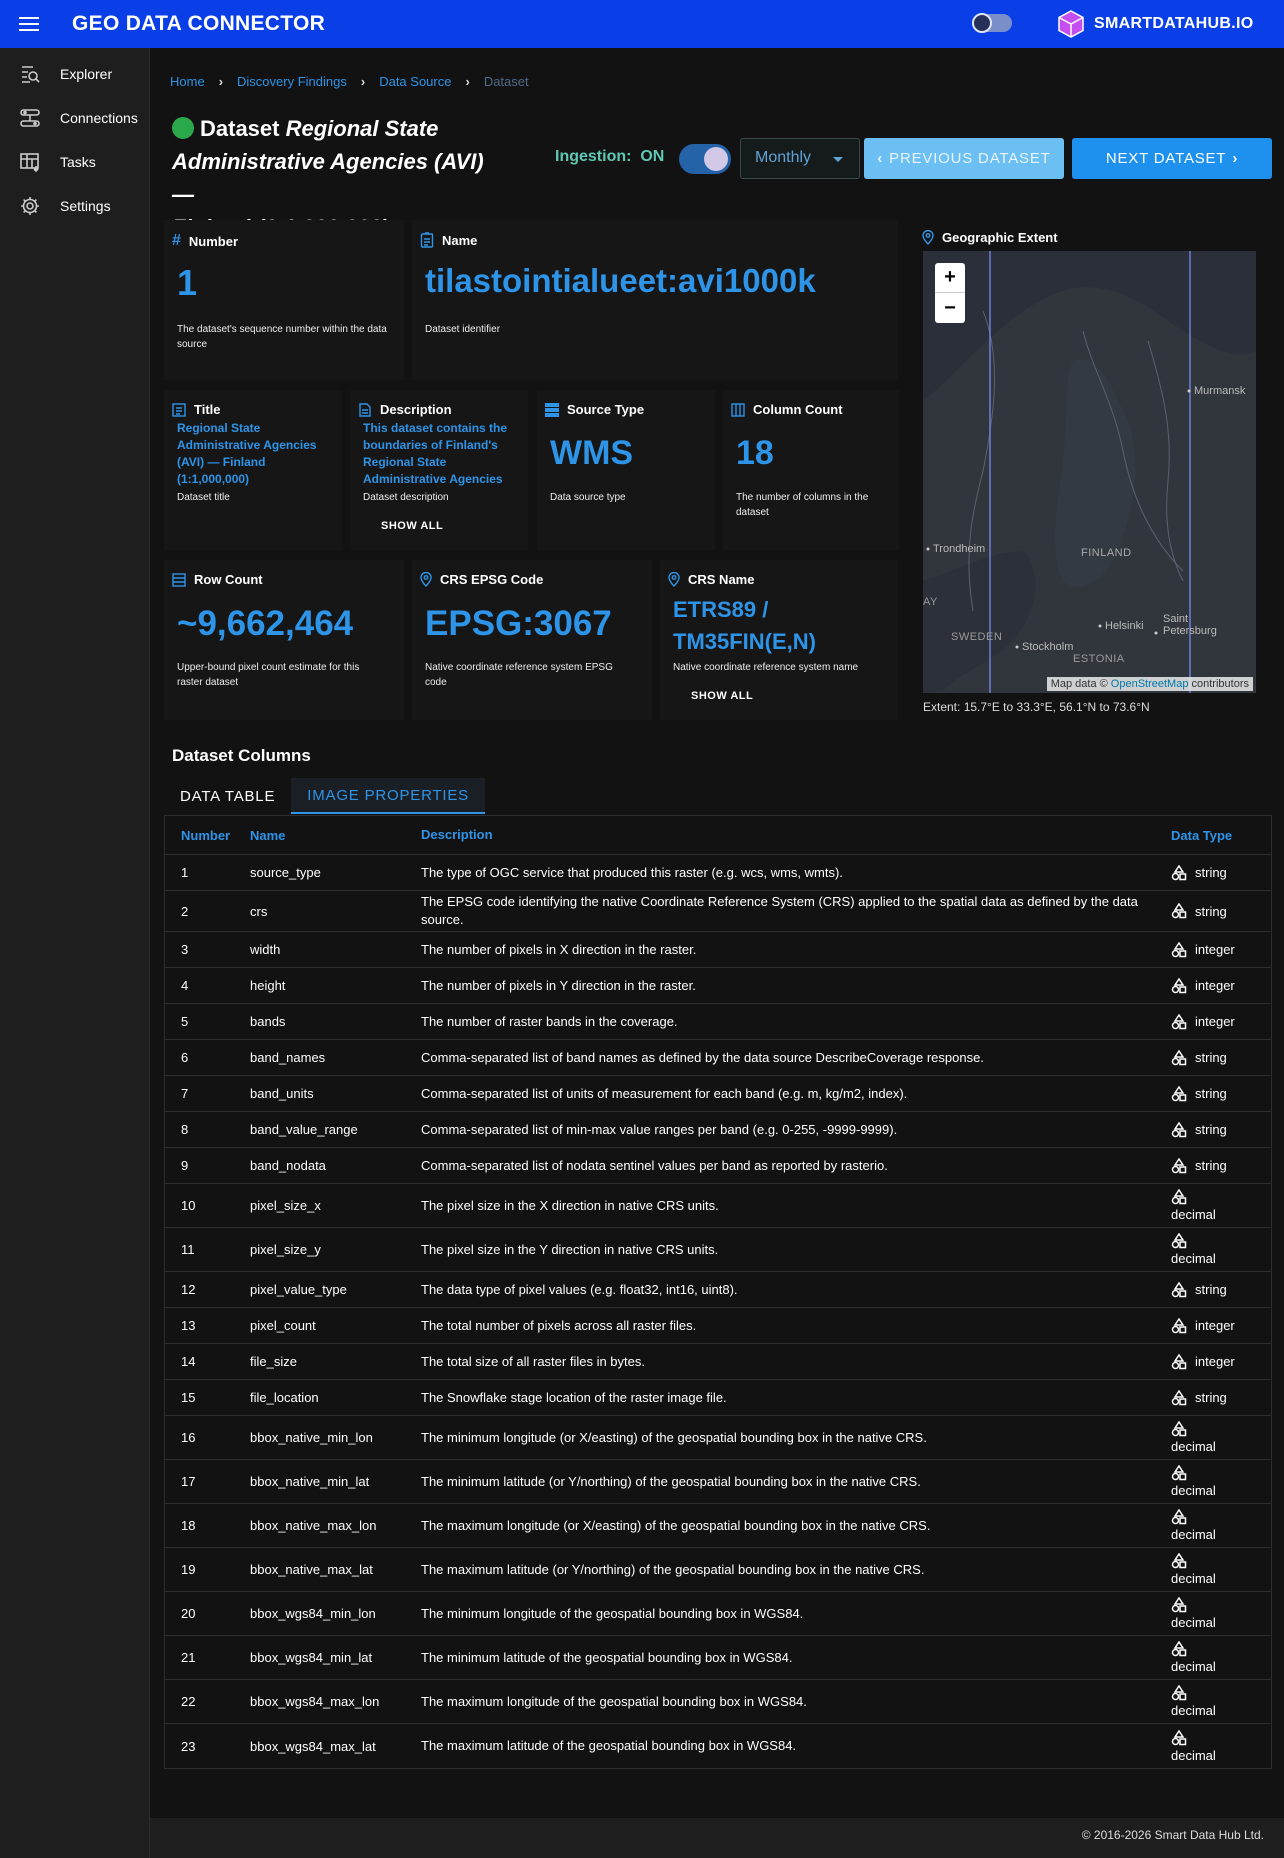 Image resolution: width=1284 pixels, height=1858 pixels. What do you see at coordinates (207, 835) in the screenshot?
I see `header-number: Number` at bounding box center [207, 835].